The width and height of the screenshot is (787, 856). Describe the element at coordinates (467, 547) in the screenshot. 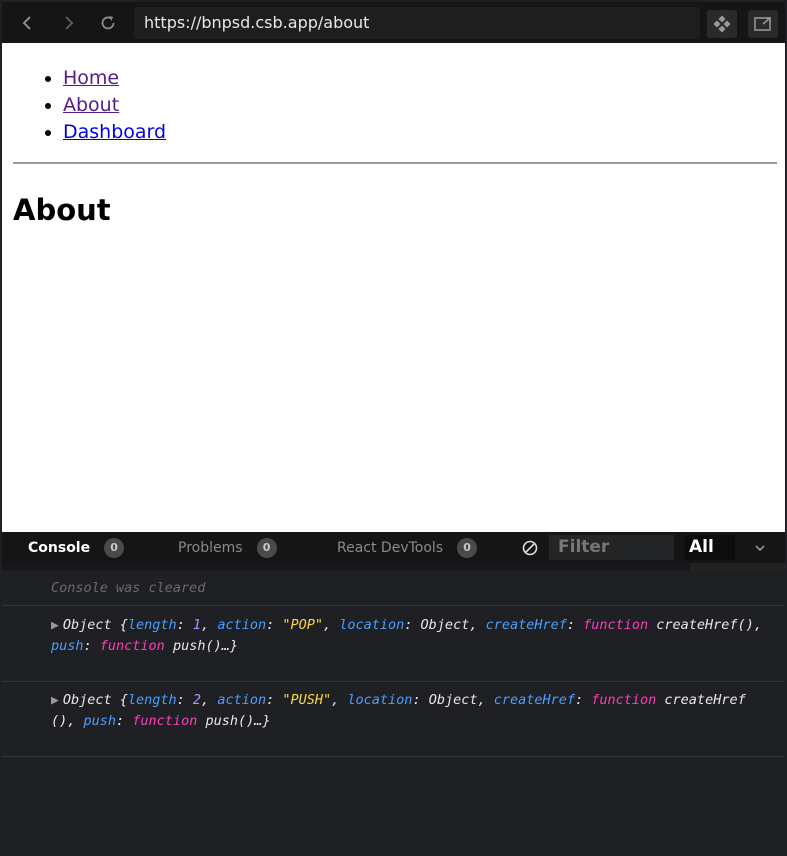

I see `react-devtools-count-badge: 0` at that location.